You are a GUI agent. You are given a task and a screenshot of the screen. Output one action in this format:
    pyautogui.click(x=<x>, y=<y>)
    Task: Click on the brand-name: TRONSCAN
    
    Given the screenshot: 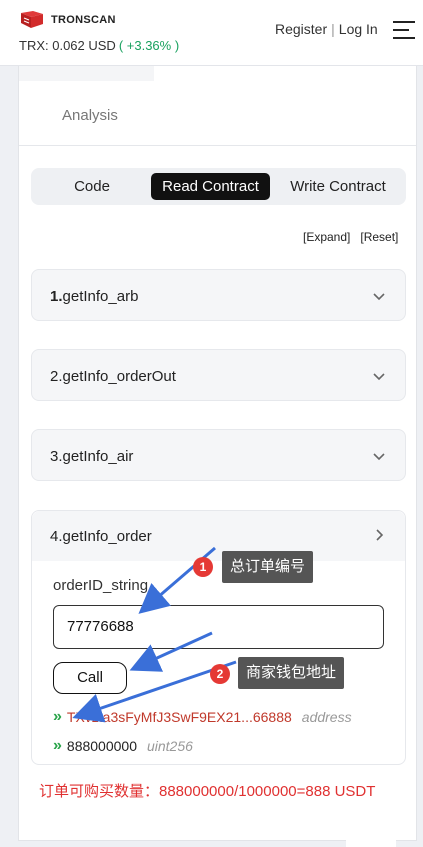 What is the action you would take?
    pyautogui.click(x=83, y=20)
    